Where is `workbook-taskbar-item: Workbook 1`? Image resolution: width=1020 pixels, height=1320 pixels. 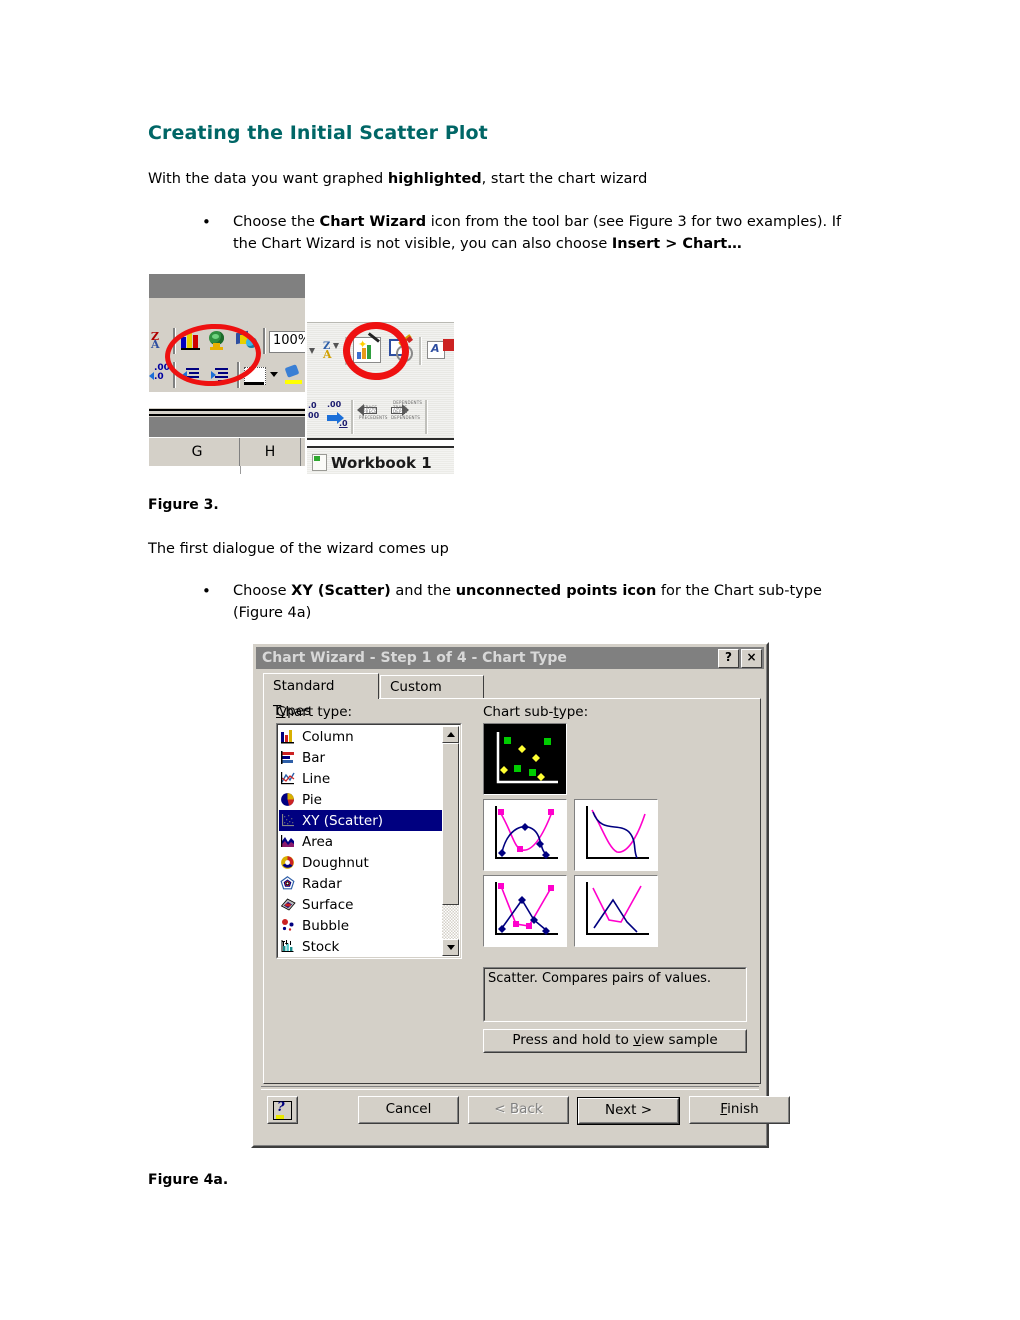 workbook-taskbar-item: Workbook 1 is located at coordinates (380, 460).